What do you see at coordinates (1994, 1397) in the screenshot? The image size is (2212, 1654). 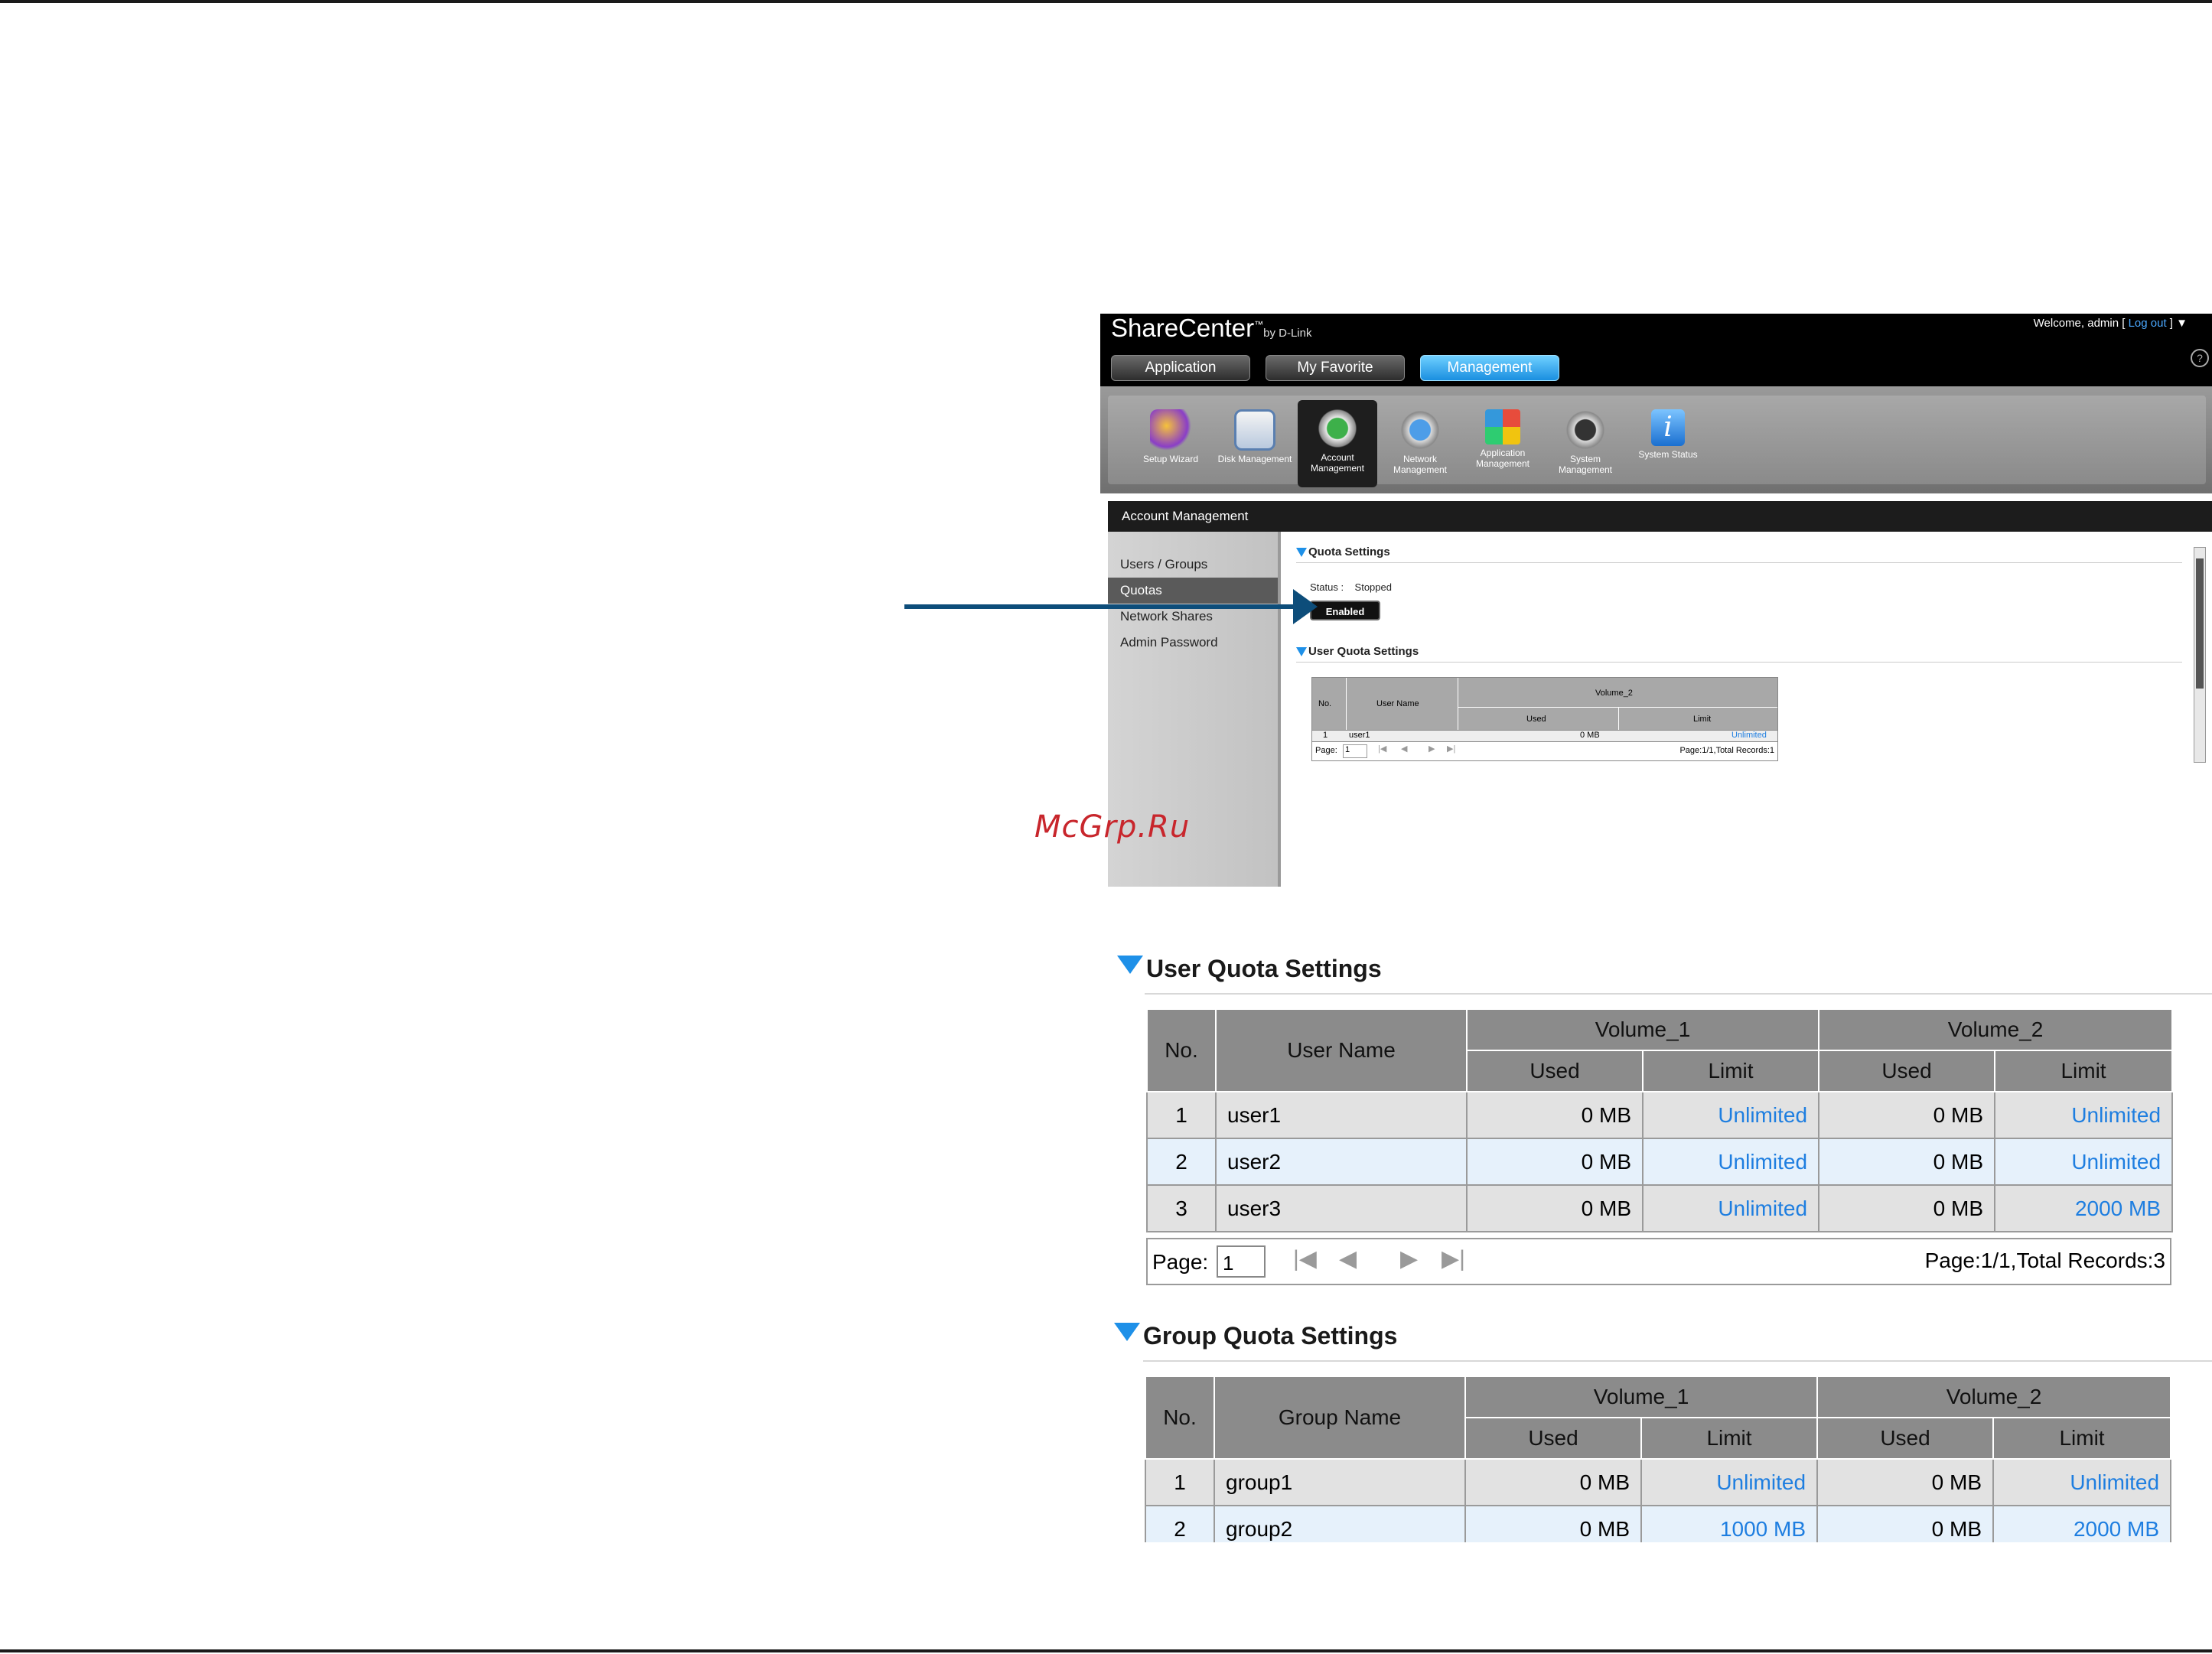 I see `col-volume-2: Volume_2` at bounding box center [1994, 1397].